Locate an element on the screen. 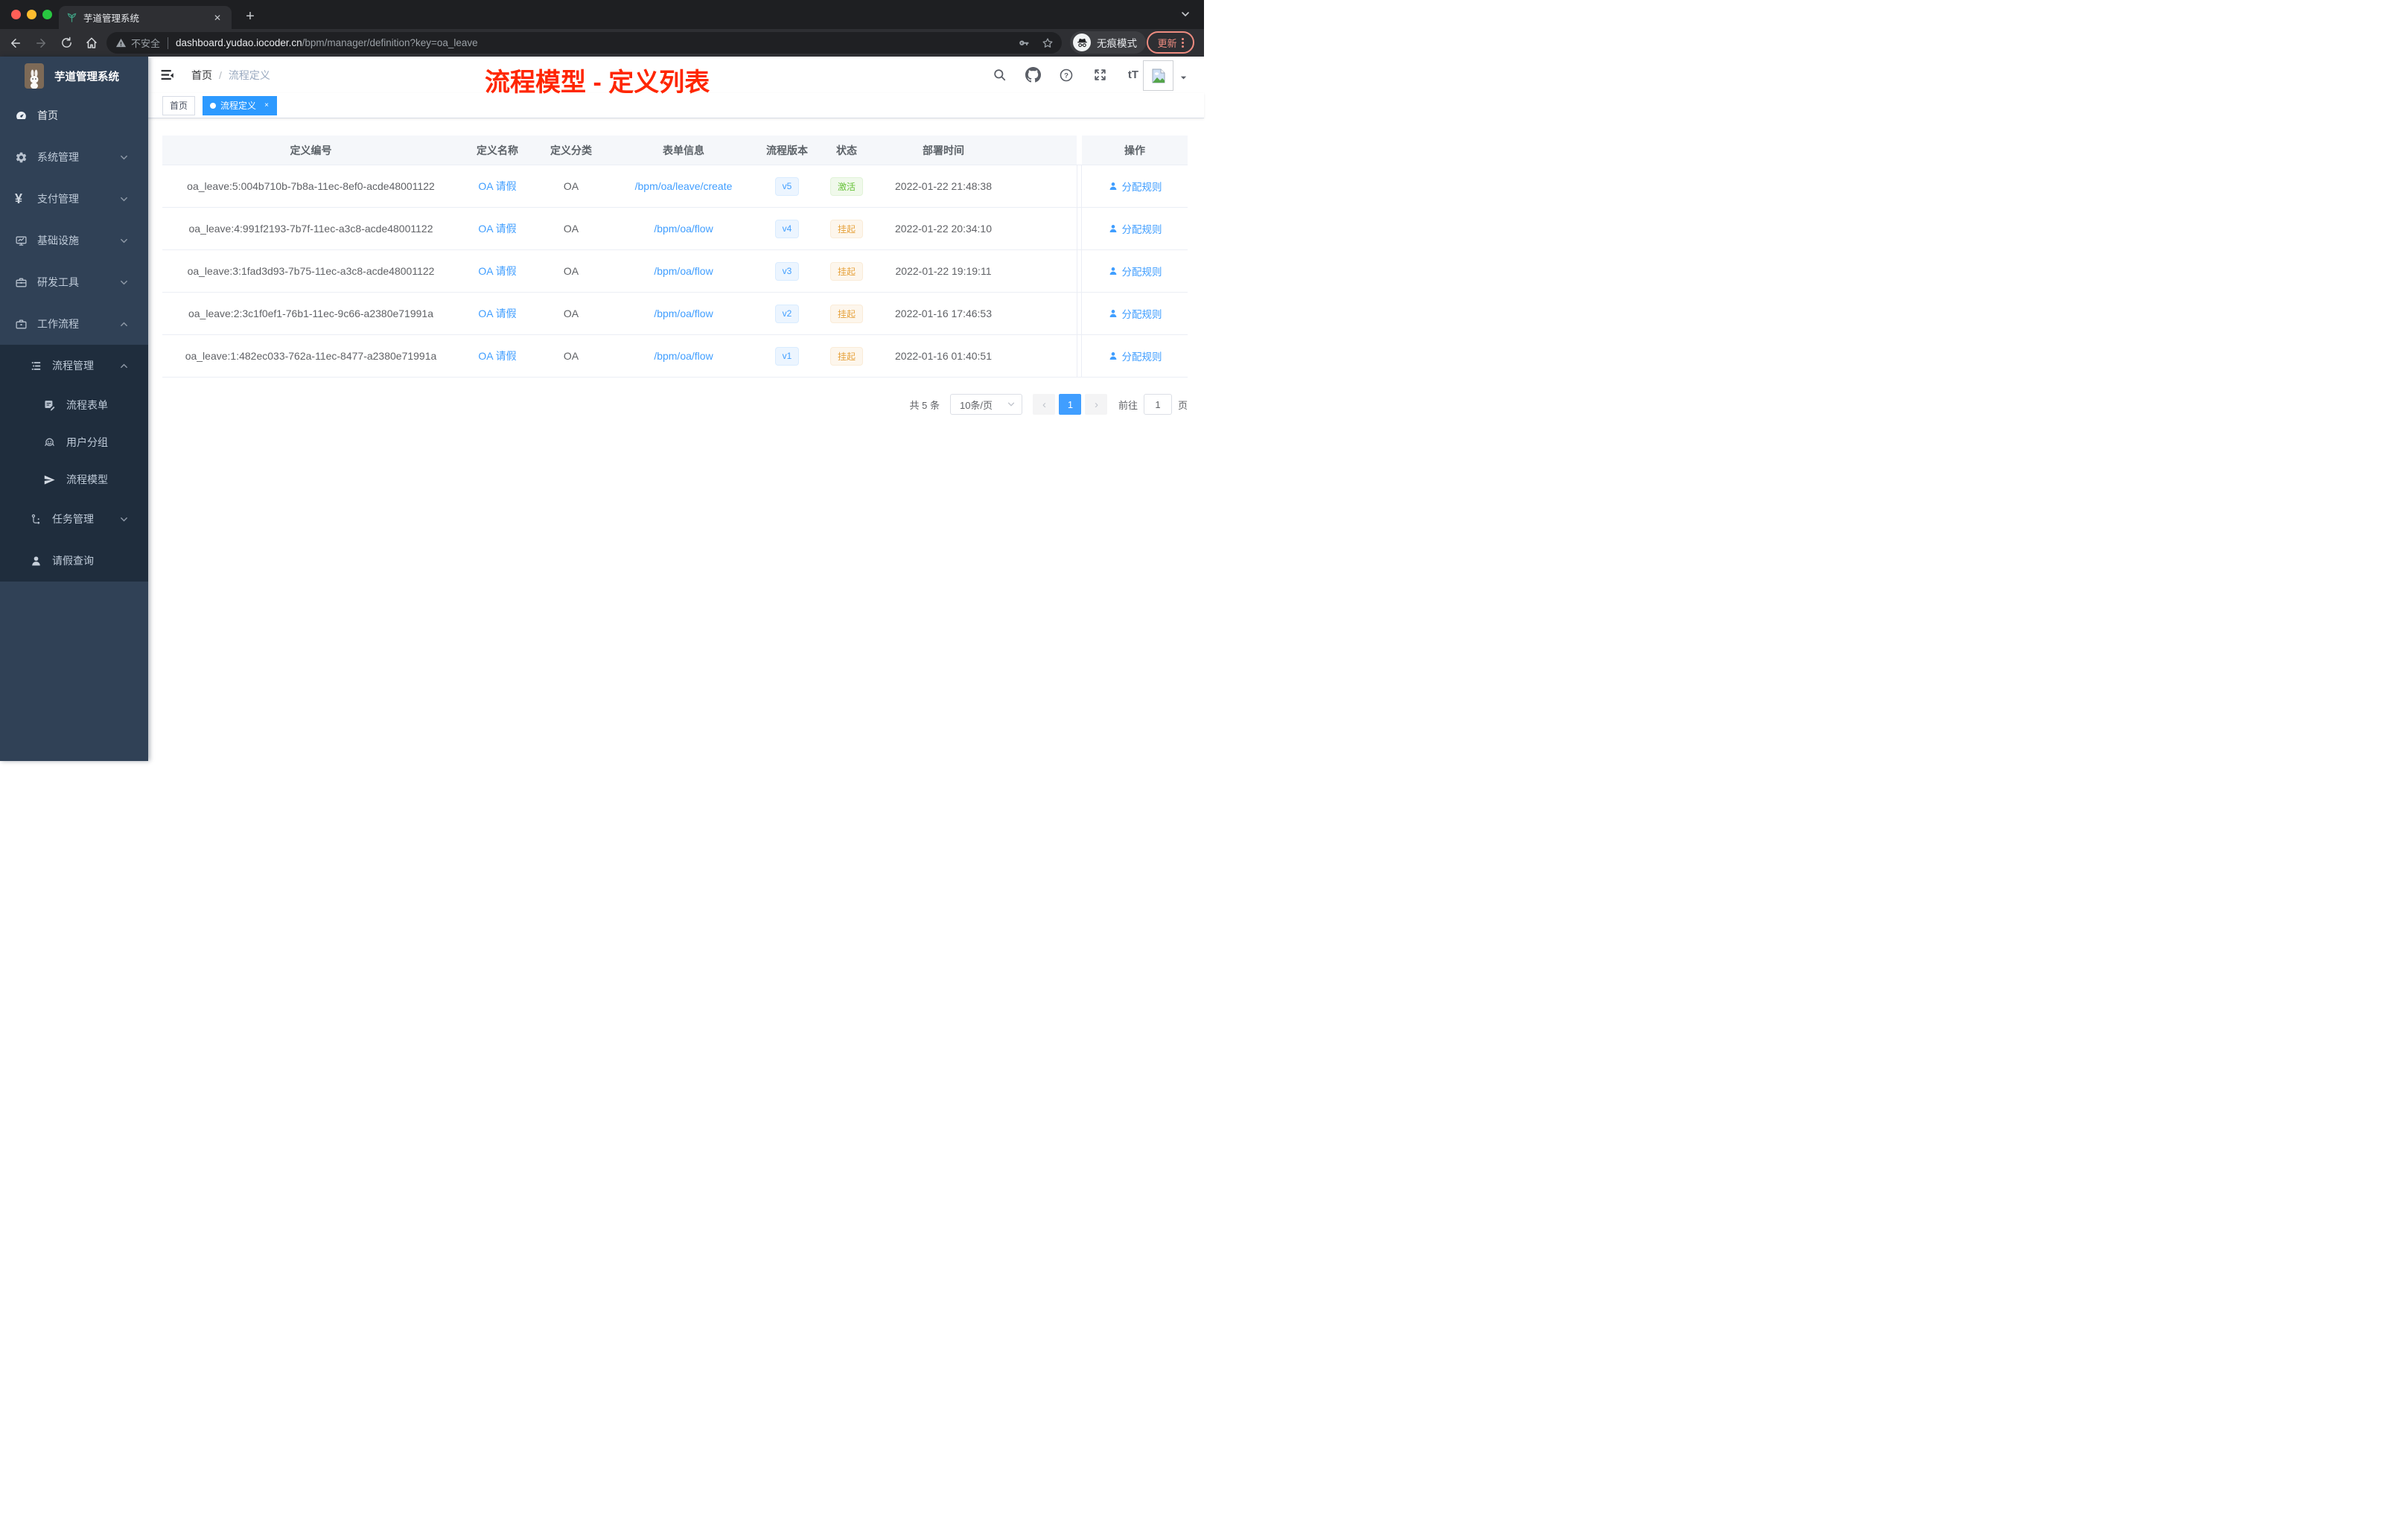  sidebar-item-home: 首页 is located at coordinates (74, 116).